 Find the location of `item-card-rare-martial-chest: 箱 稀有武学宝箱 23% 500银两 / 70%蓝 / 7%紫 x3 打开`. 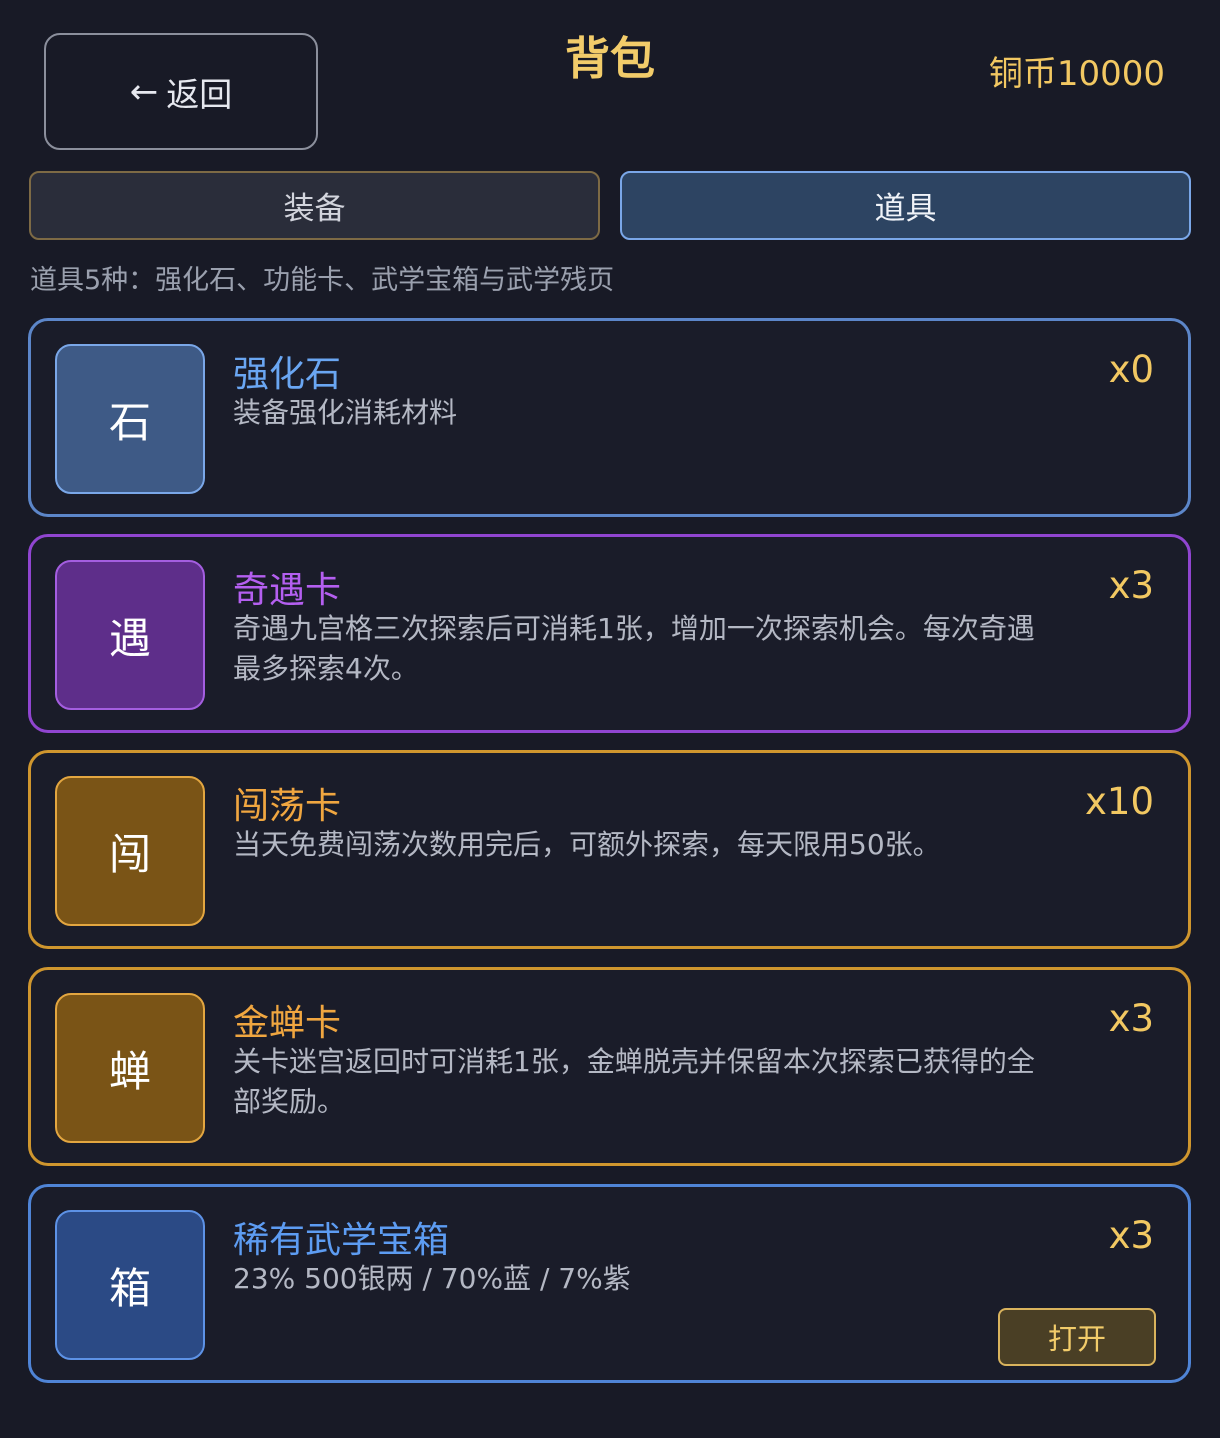

item-card-rare-martial-chest: 箱 稀有武学宝箱 23% 500银两 / 70%蓝 / 7%紫 x3 打开 is located at coordinates (609, 1283).